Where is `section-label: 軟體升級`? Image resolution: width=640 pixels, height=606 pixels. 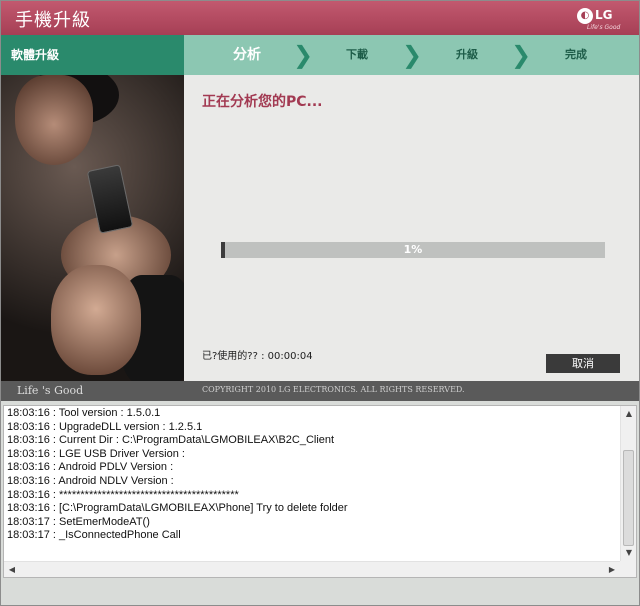 section-label: 軟體升級 is located at coordinates (92, 55).